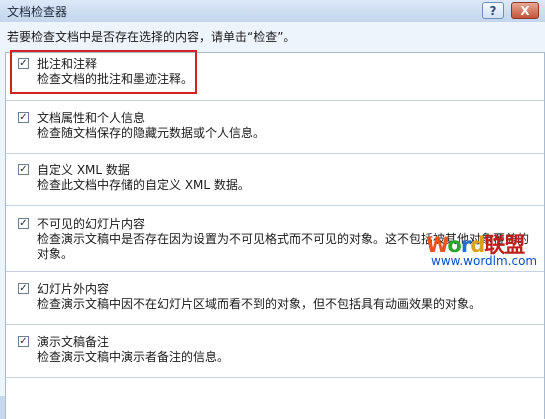 This screenshot has width=545, height=419. I want to click on presentation-notes-checkbox: ✓, so click(23, 341).